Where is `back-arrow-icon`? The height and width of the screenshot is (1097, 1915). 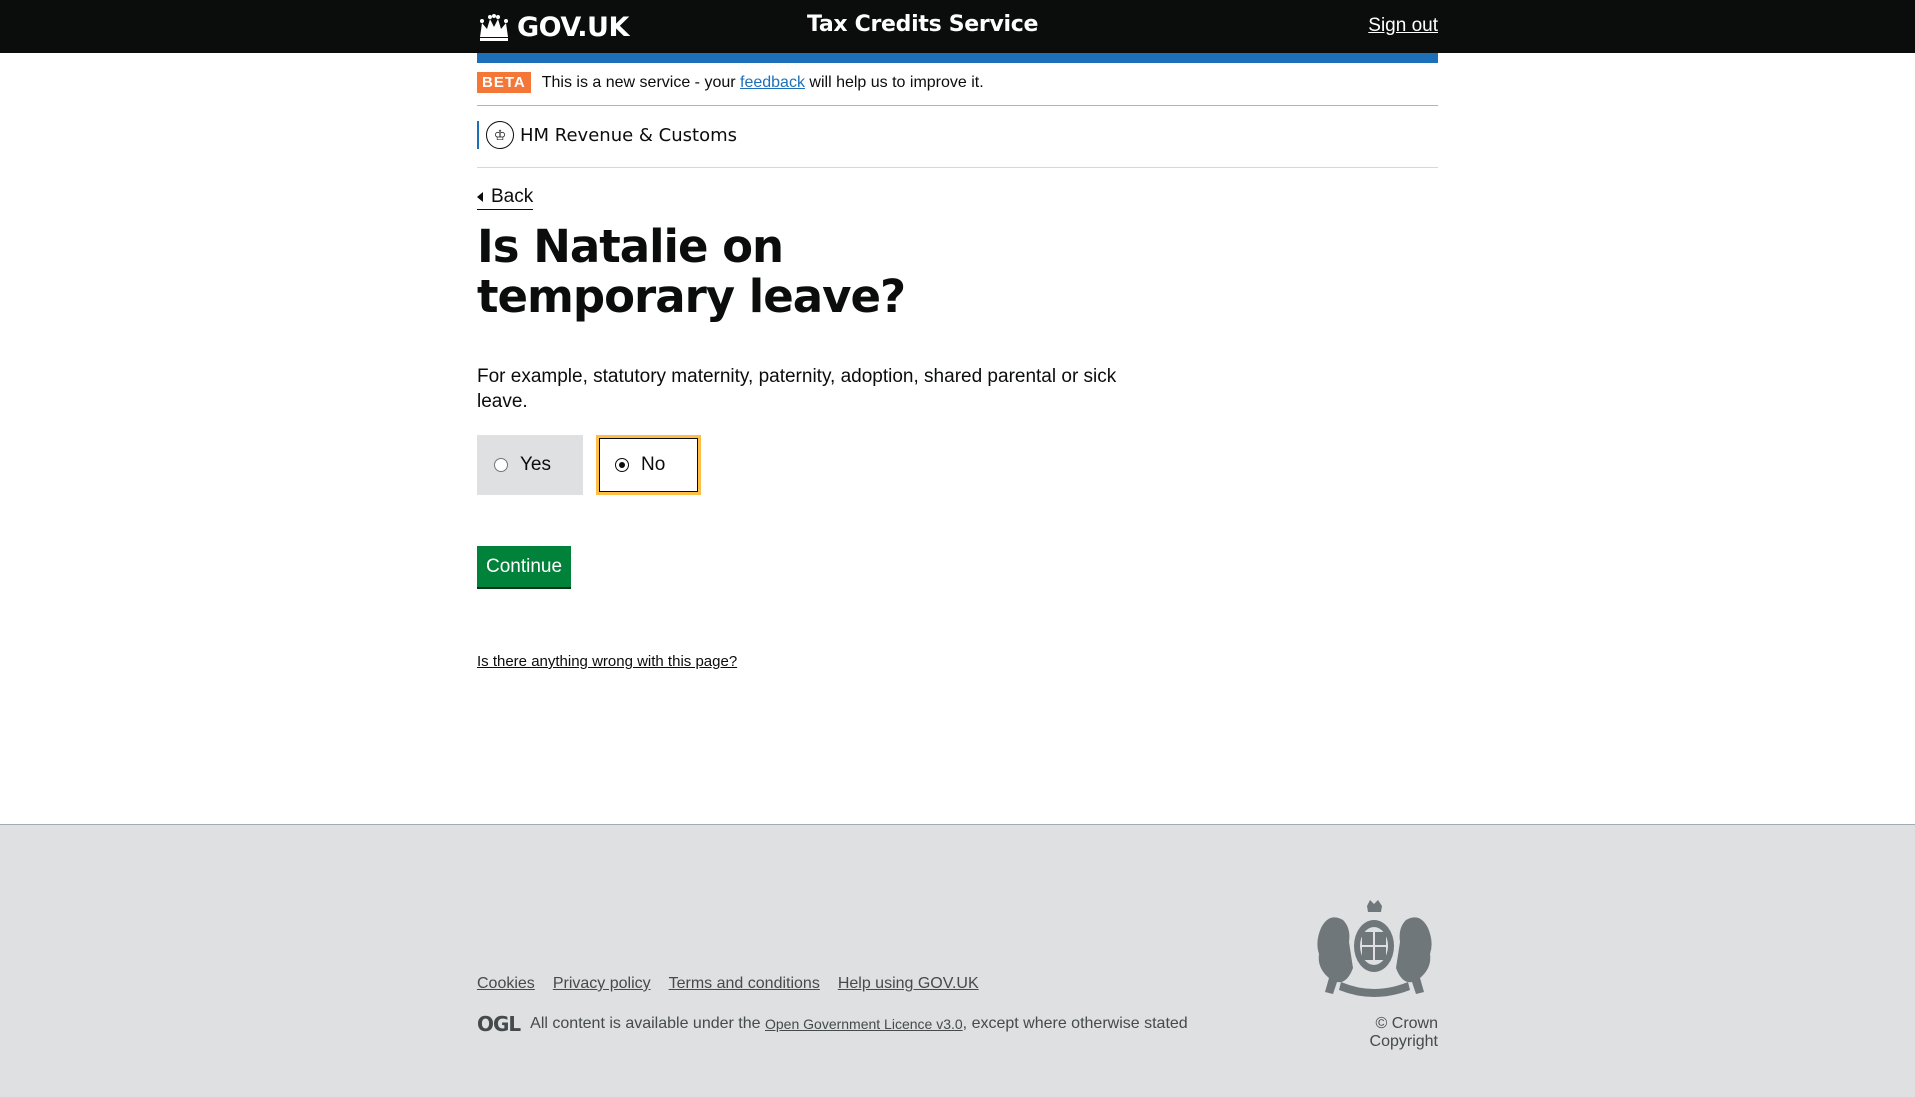
back-arrow-icon is located at coordinates (480, 197).